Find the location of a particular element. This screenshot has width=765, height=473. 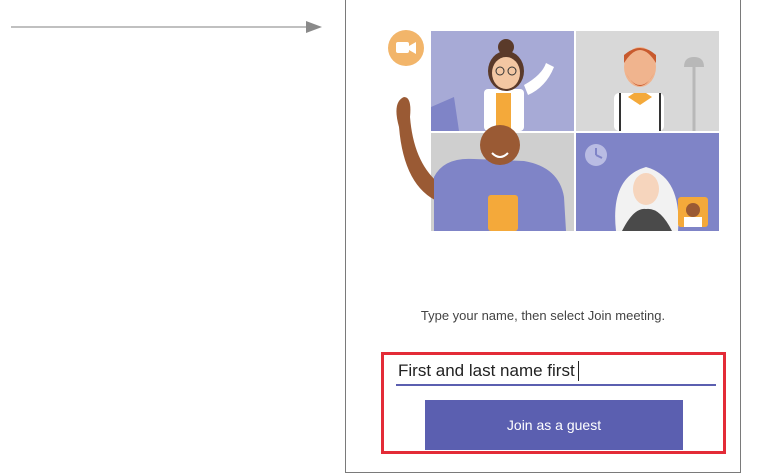

video-camera-icon is located at coordinates (406, 48).